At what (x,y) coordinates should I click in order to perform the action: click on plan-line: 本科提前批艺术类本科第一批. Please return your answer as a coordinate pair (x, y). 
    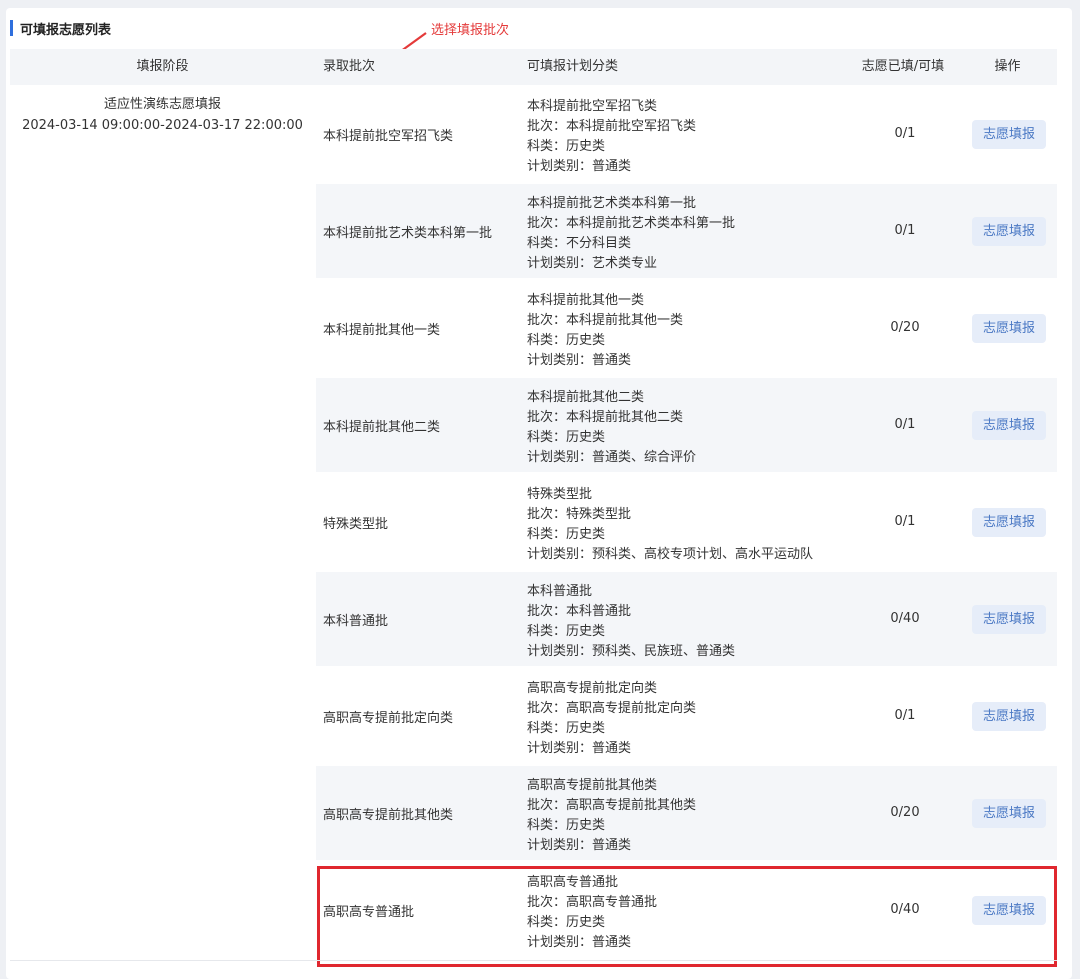
    Looking at the image, I should click on (612, 203).